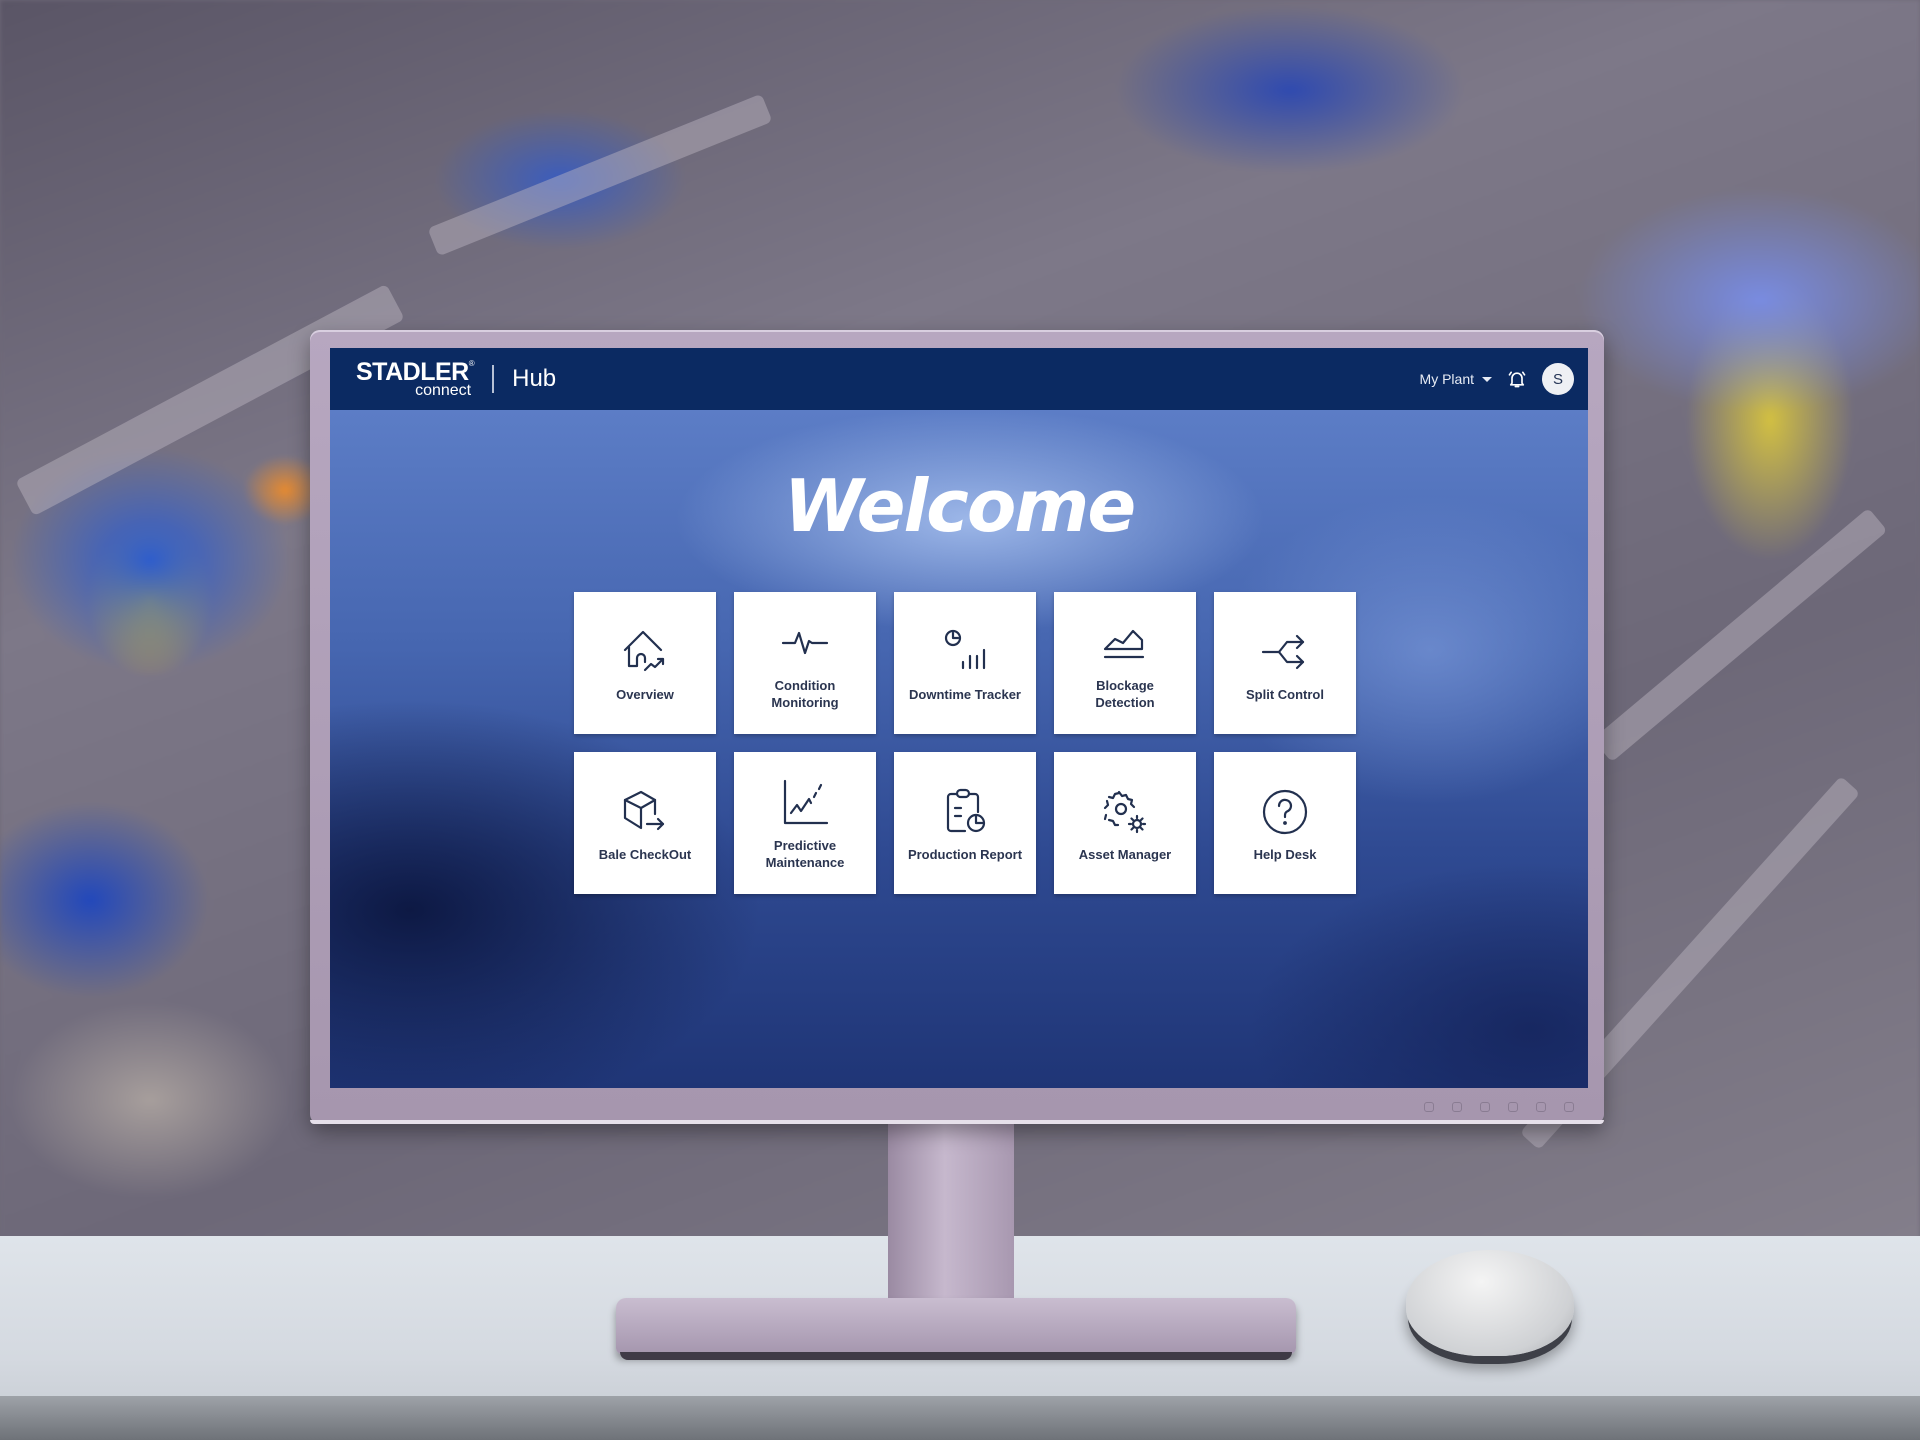 The image size is (1920, 1440). Describe the element at coordinates (959, 379) in the screenshot. I see `top-bar: STADLER® connect Hub My Plant S` at that location.